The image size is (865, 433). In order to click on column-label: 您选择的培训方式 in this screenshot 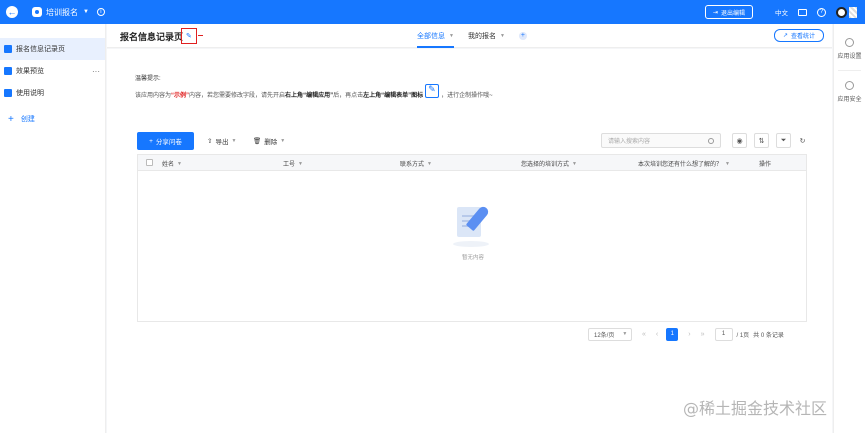, I will do `click(545, 165)`.